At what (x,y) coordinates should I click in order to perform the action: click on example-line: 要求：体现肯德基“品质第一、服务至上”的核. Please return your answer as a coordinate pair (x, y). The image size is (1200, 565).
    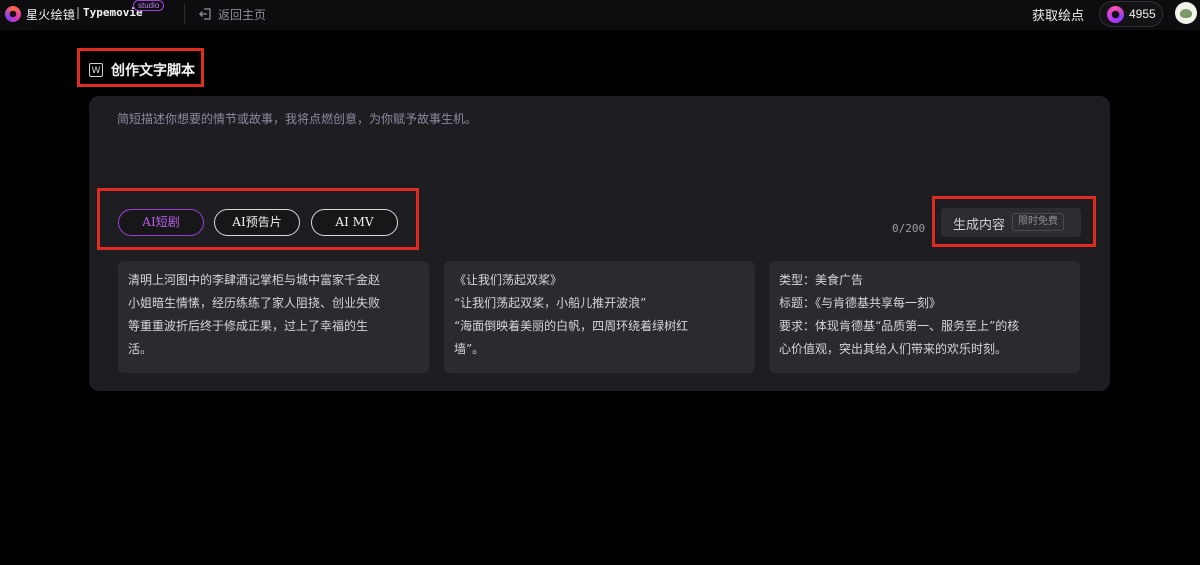
    Looking at the image, I should click on (899, 326).